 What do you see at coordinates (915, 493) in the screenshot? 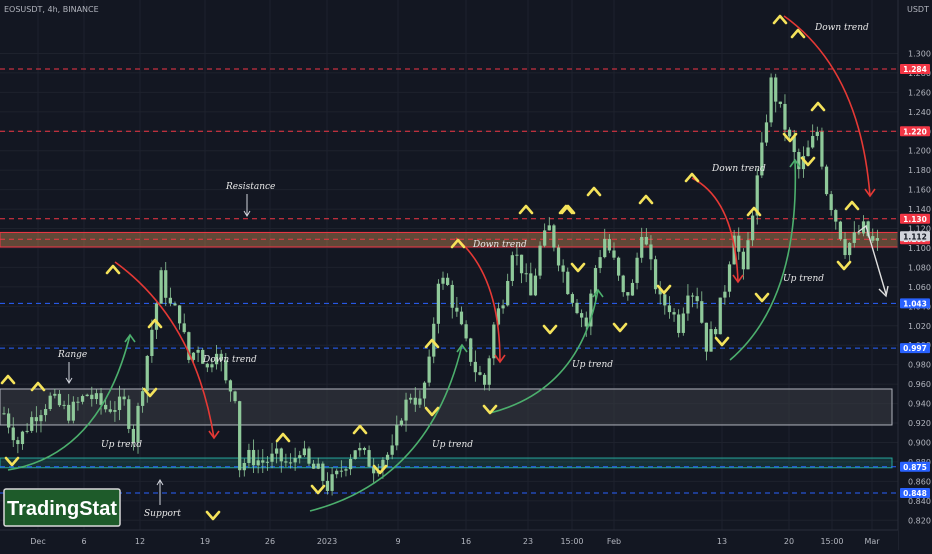
I see `level-tag-0.848: 0.848` at bounding box center [915, 493].